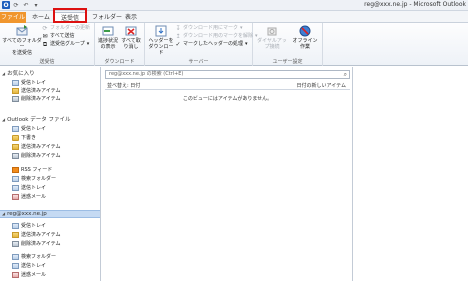 The image size is (468, 281). What do you see at coordinates (15, 83) in the screenshot?
I see `inbox-icon` at bounding box center [15, 83].